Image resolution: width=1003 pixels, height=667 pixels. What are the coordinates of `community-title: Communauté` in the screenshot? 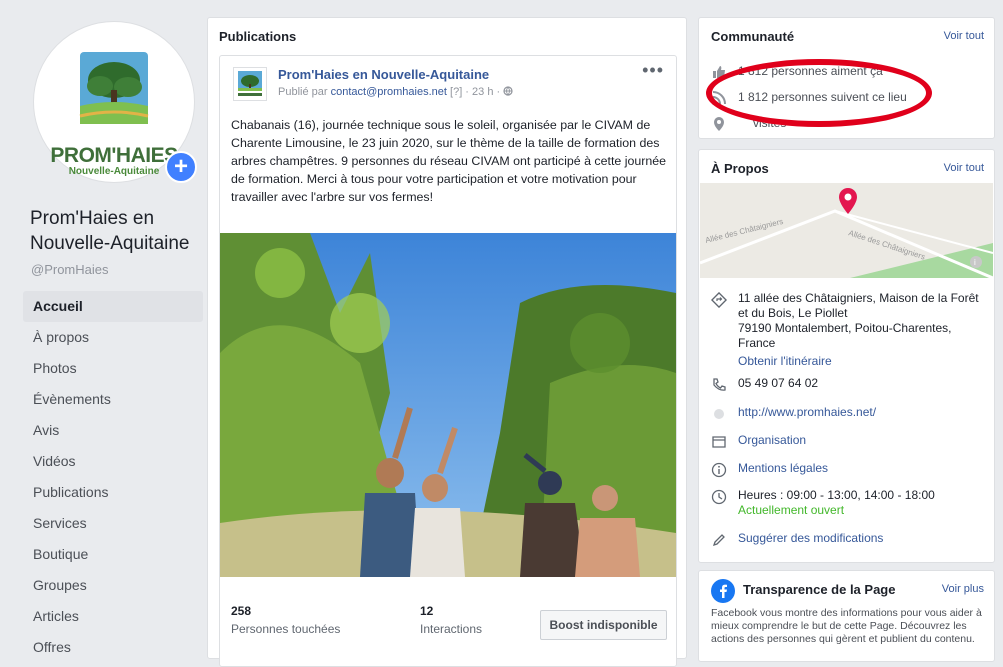 It's located at (752, 36).